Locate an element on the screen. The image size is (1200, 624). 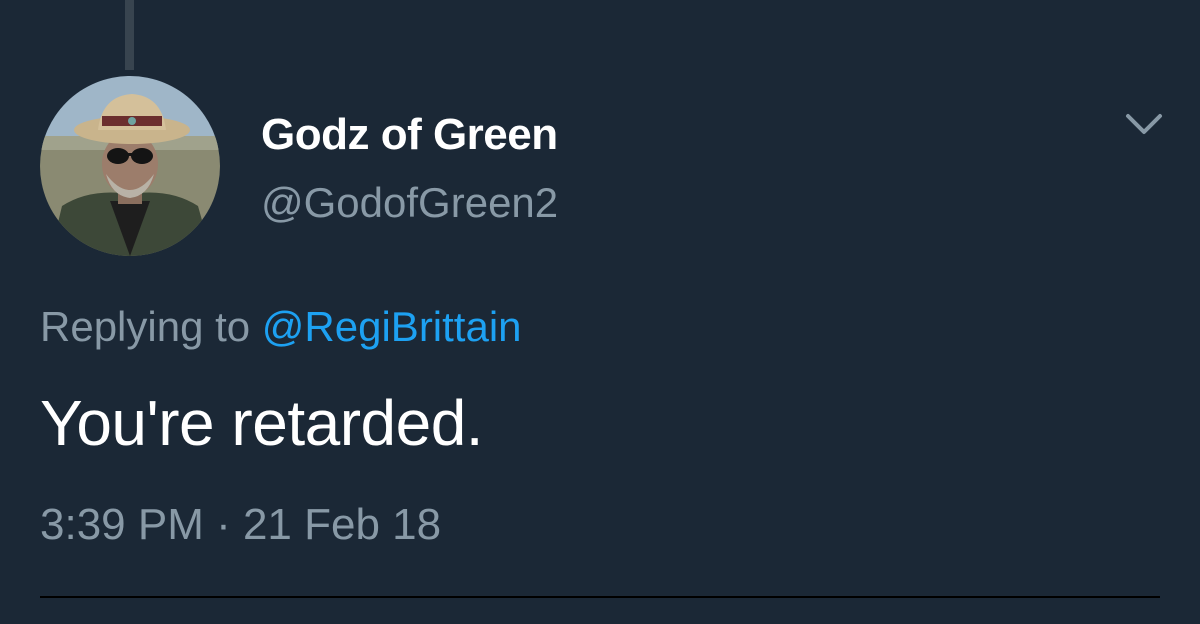
profile-photo is located at coordinates (130, 166).